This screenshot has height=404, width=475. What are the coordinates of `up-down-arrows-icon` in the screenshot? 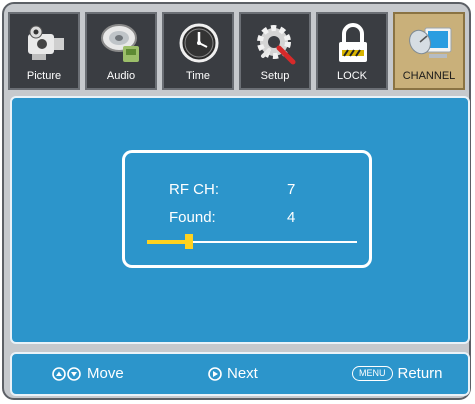 It's located at (66, 373).